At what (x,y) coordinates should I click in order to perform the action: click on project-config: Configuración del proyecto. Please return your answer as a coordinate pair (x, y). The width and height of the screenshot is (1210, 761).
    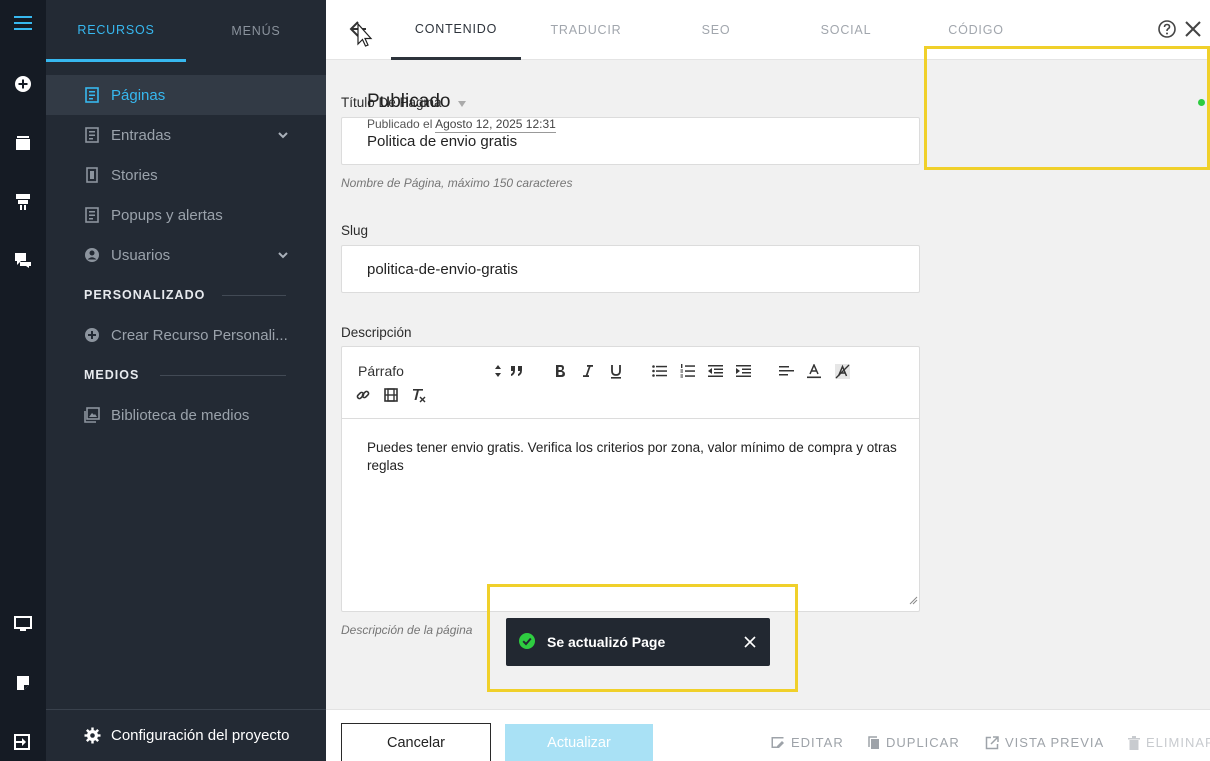
    Looking at the image, I should click on (186, 735).